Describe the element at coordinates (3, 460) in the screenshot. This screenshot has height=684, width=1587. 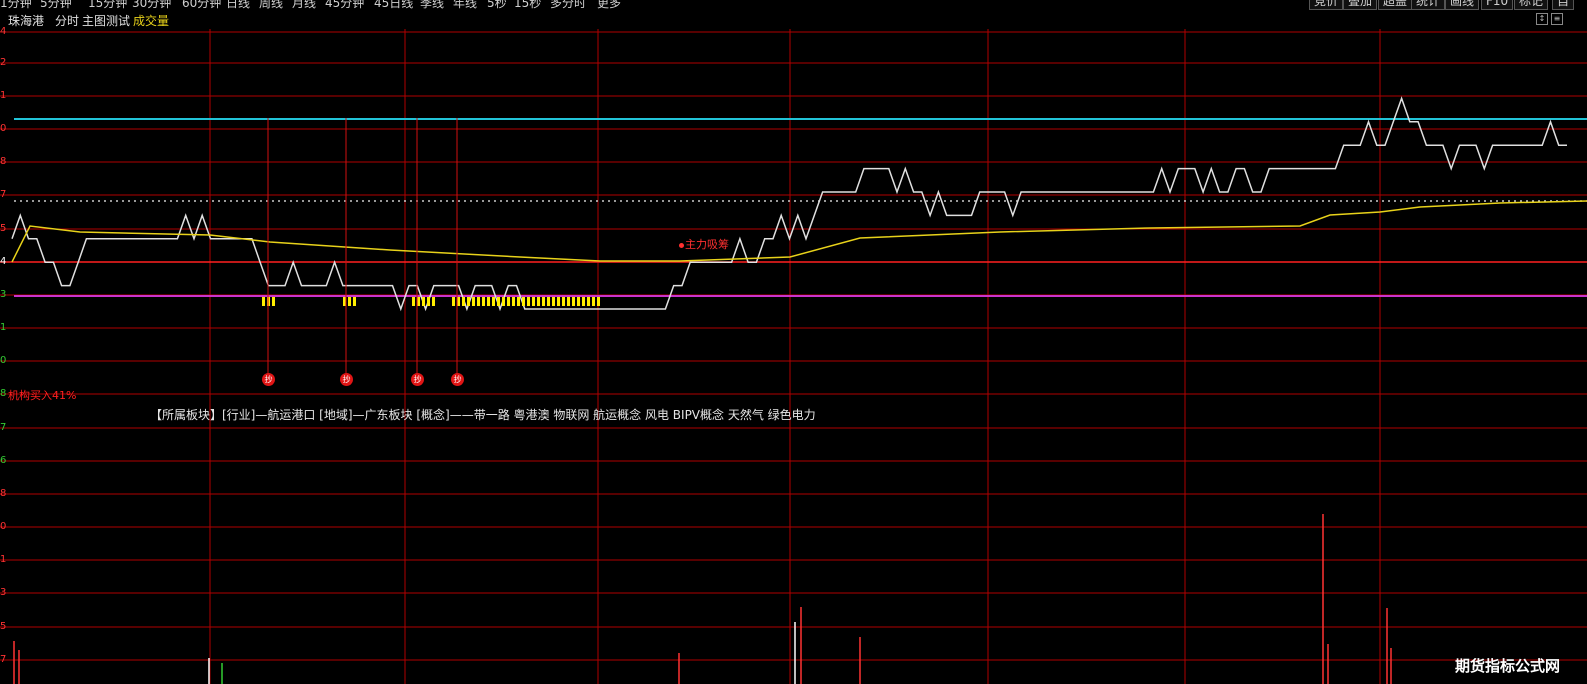
I see `y-axis-label-13: 6` at that location.